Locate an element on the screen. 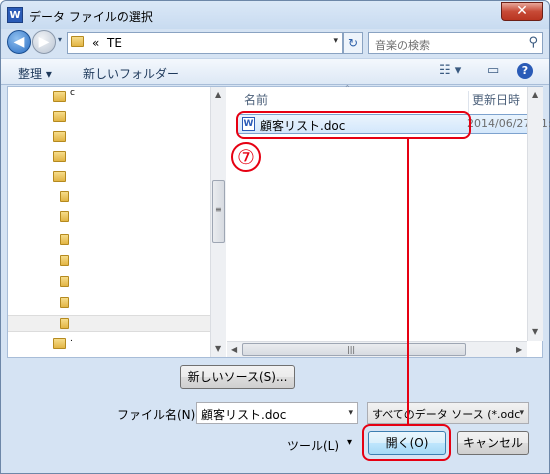 The width and height of the screenshot is (550, 474). file-horizontal-scrollbar: ◀ ||| ▶ is located at coordinates (377, 349).